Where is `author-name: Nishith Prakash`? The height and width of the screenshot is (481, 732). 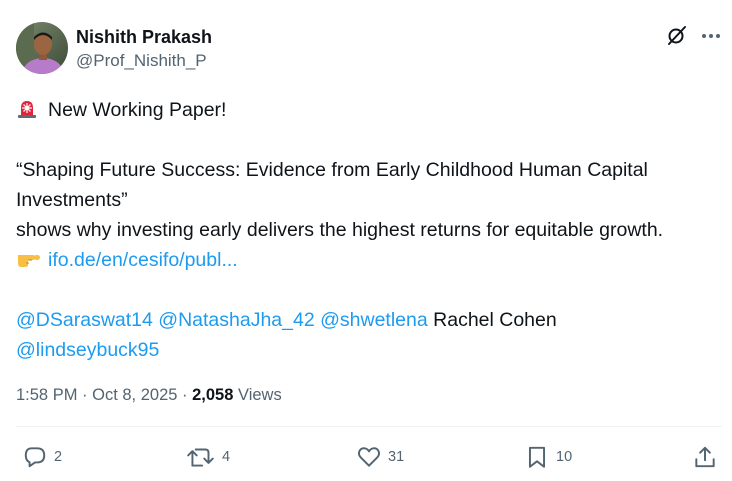 author-name: Nishith Prakash is located at coordinates (144, 37).